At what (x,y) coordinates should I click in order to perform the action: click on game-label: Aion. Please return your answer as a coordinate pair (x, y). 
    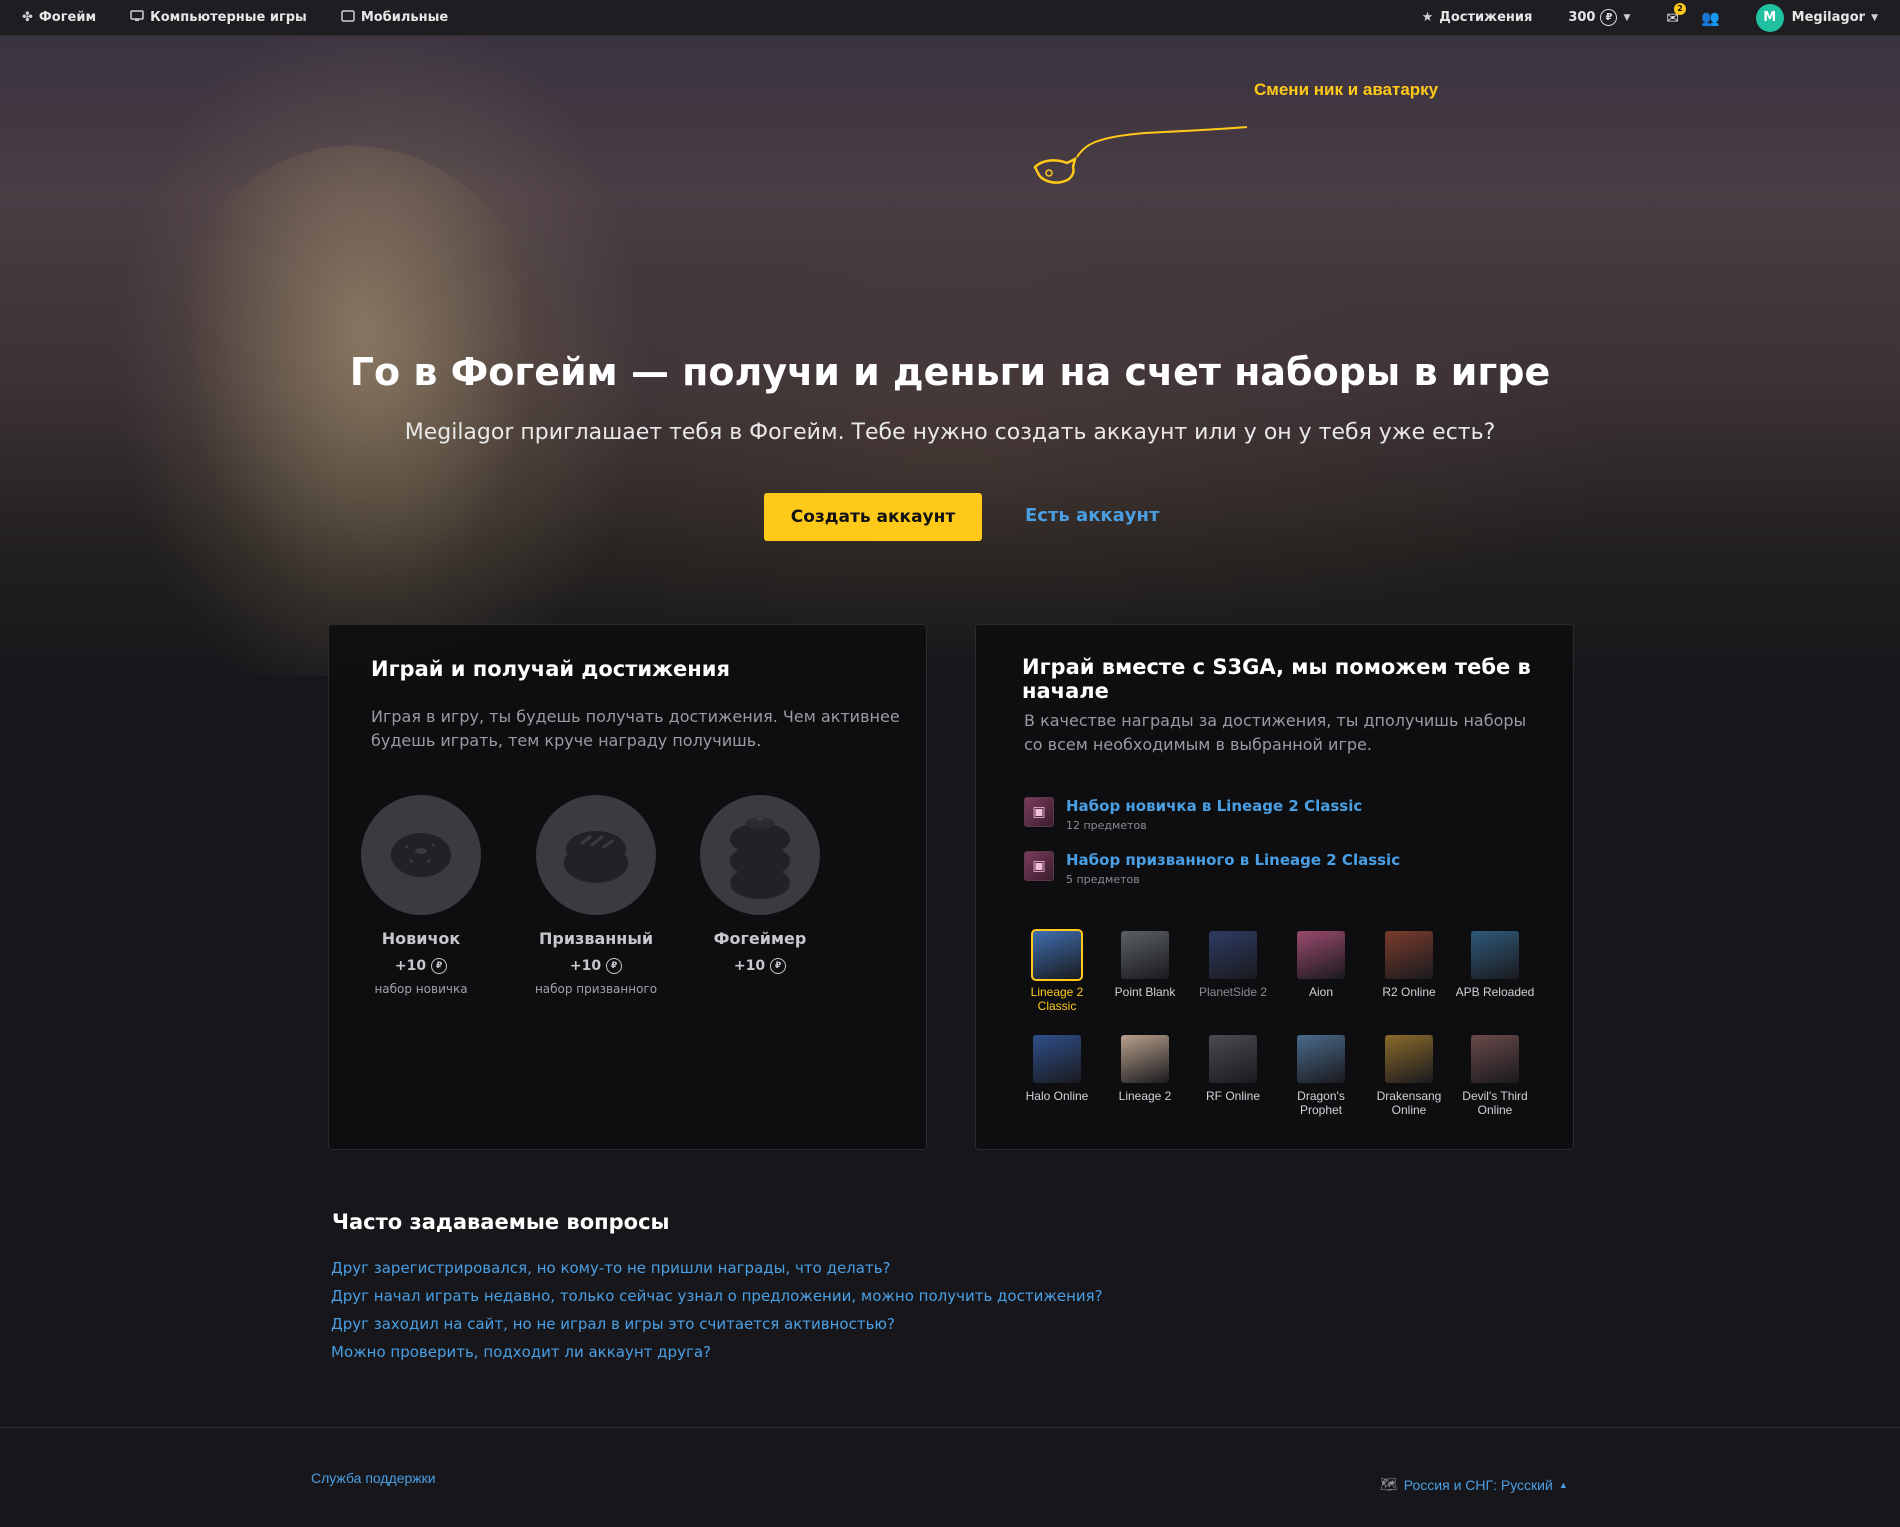
    Looking at the image, I should click on (1321, 992).